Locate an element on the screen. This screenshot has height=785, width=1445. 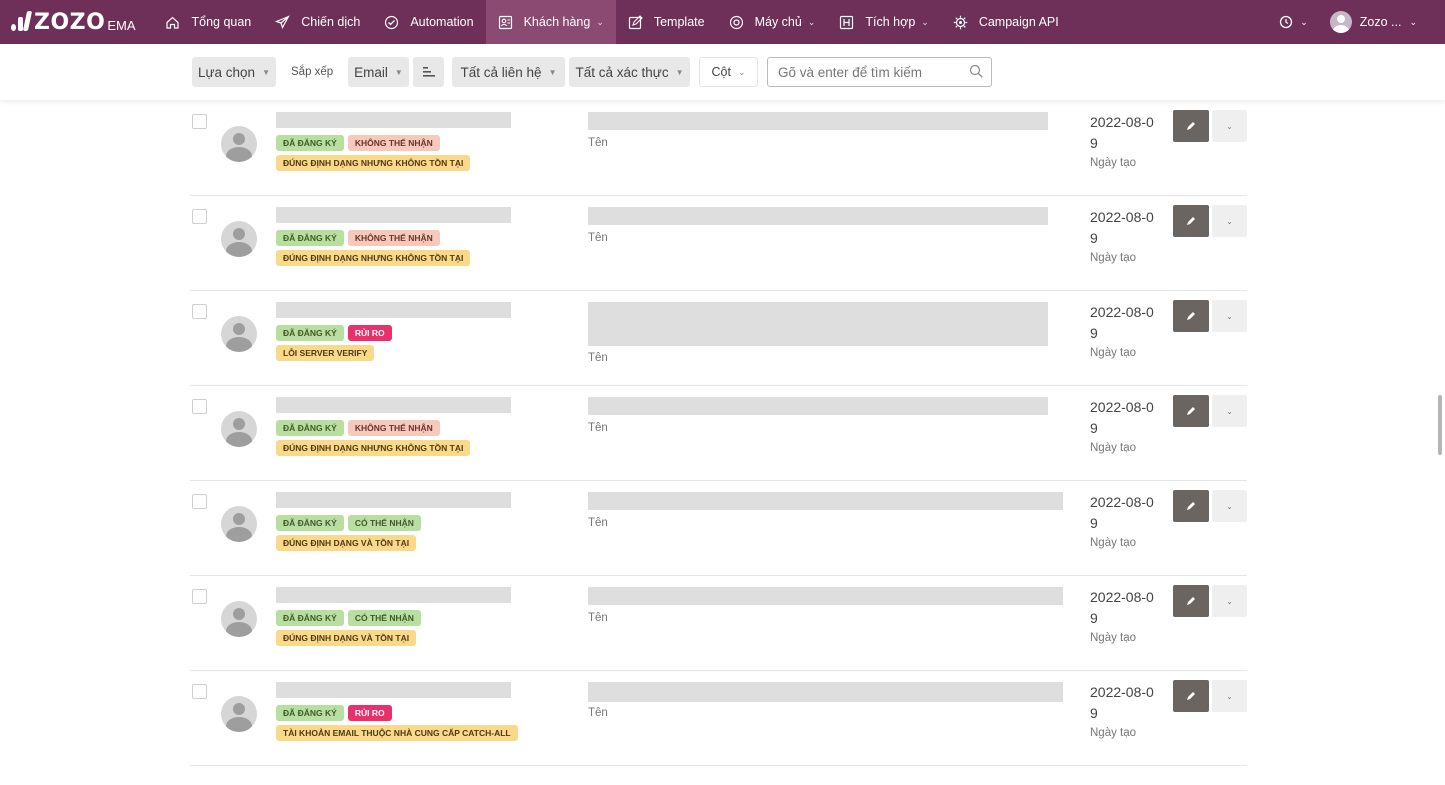
paper-plane-icon is located at coordinates (283, 22).